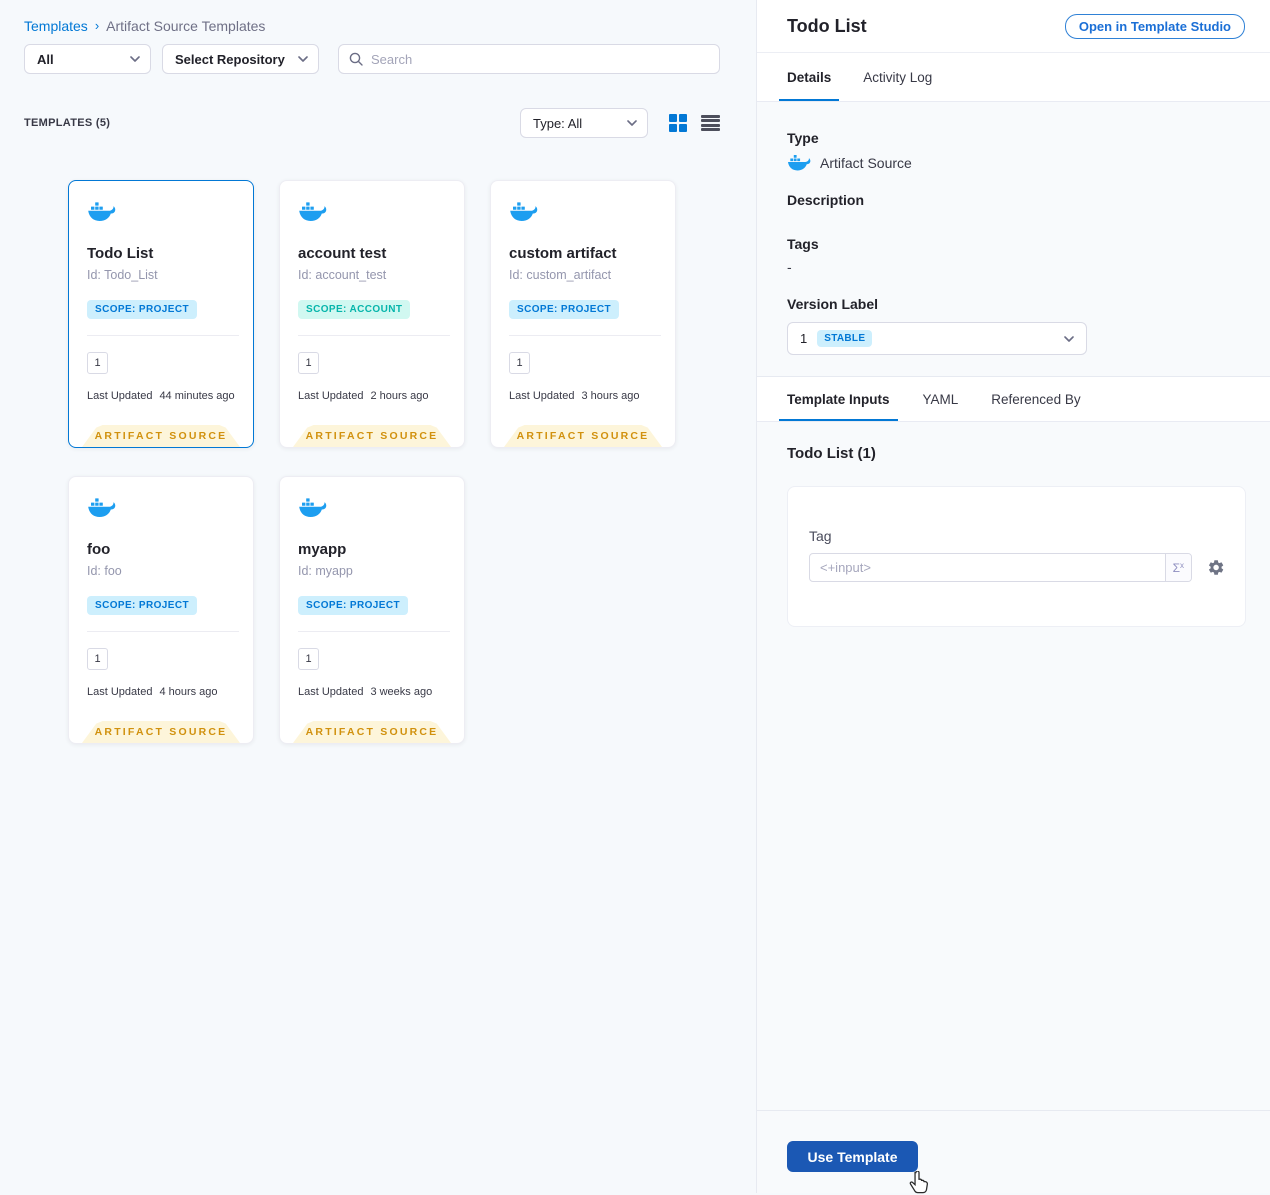 This screenshot has width=1270, height=1195. Describe the element at coordinates (401, 692) in the screenshot. I see `last-updated-value: 3 weeks ago` at that location.